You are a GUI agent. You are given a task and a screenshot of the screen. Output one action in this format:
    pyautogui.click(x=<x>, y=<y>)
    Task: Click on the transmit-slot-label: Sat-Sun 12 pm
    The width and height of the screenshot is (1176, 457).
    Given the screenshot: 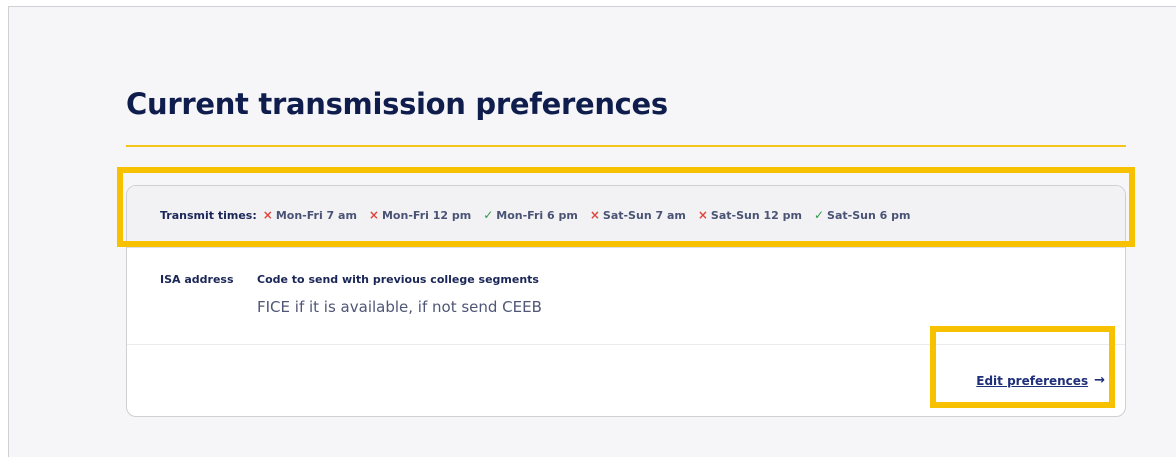 What is the action you would take?
    pyautogui.click(x=756, y=215)
    